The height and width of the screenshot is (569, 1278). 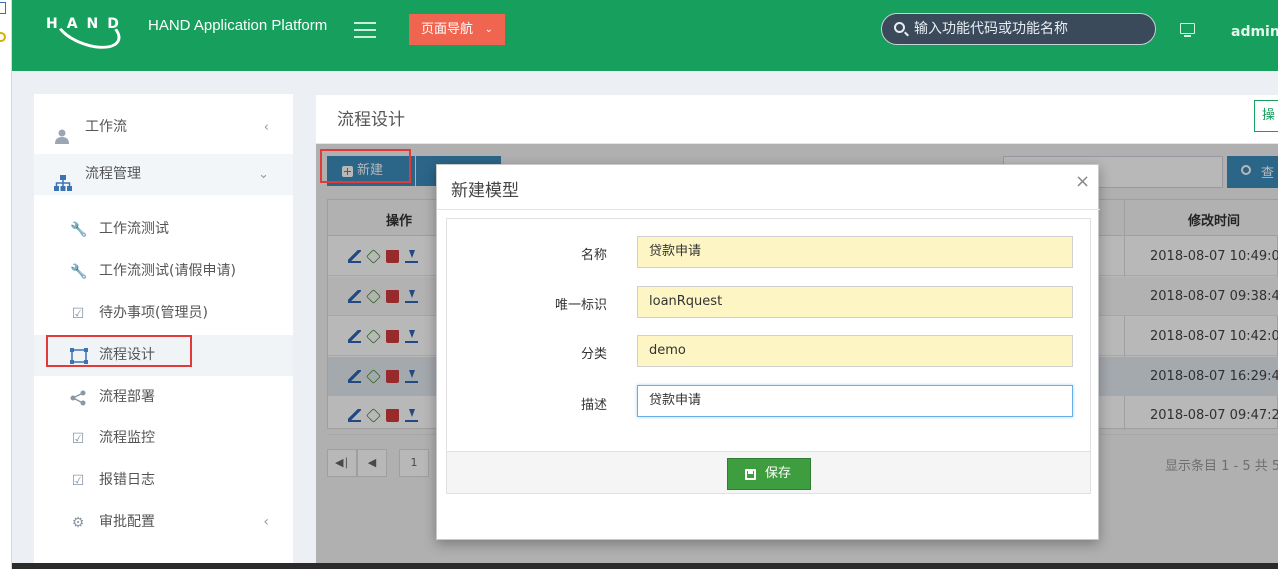 What do you see at coordinates (106, 127) in the screenshot?
I see `sidebar-group-label: 工作流` at bounding box center [106, 127].